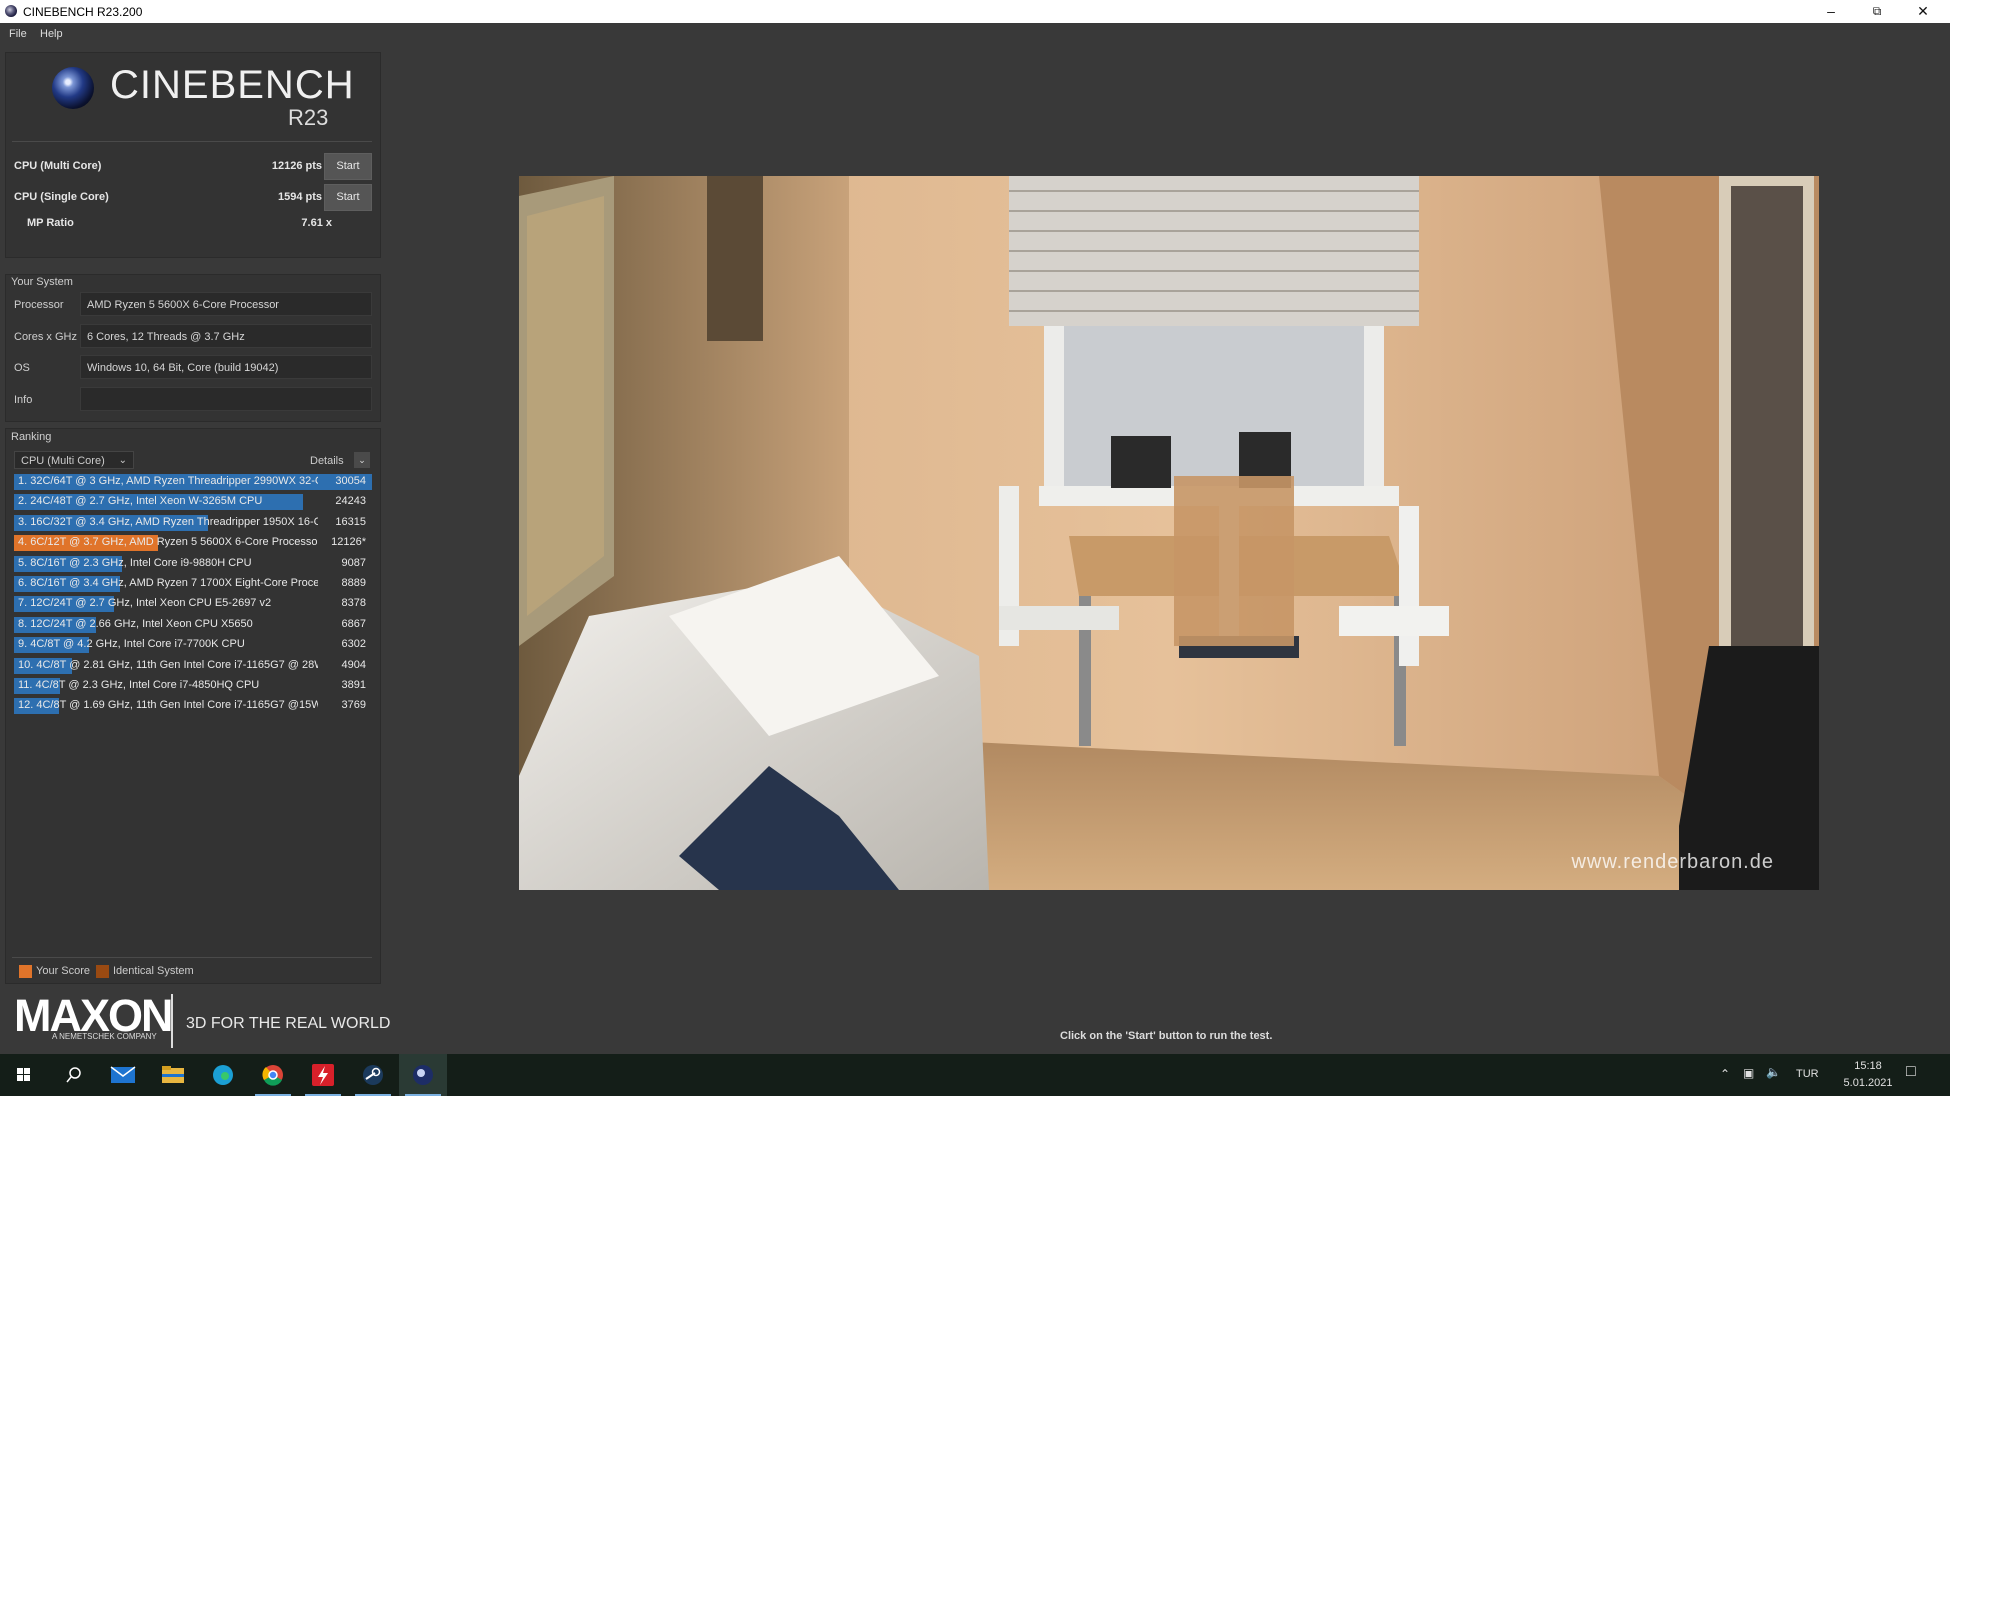  Describe the element at coordinates (42, 282) in the screenshot. I see `system-title: Your System` at that location.